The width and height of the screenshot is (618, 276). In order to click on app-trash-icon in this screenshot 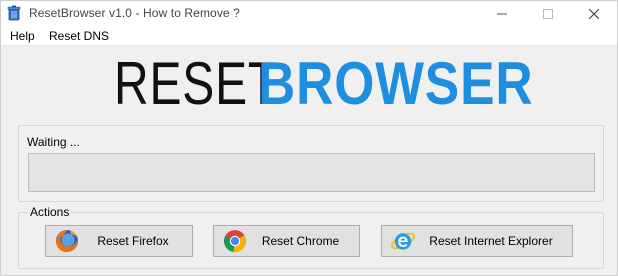, I will do `click(14, 13)`.